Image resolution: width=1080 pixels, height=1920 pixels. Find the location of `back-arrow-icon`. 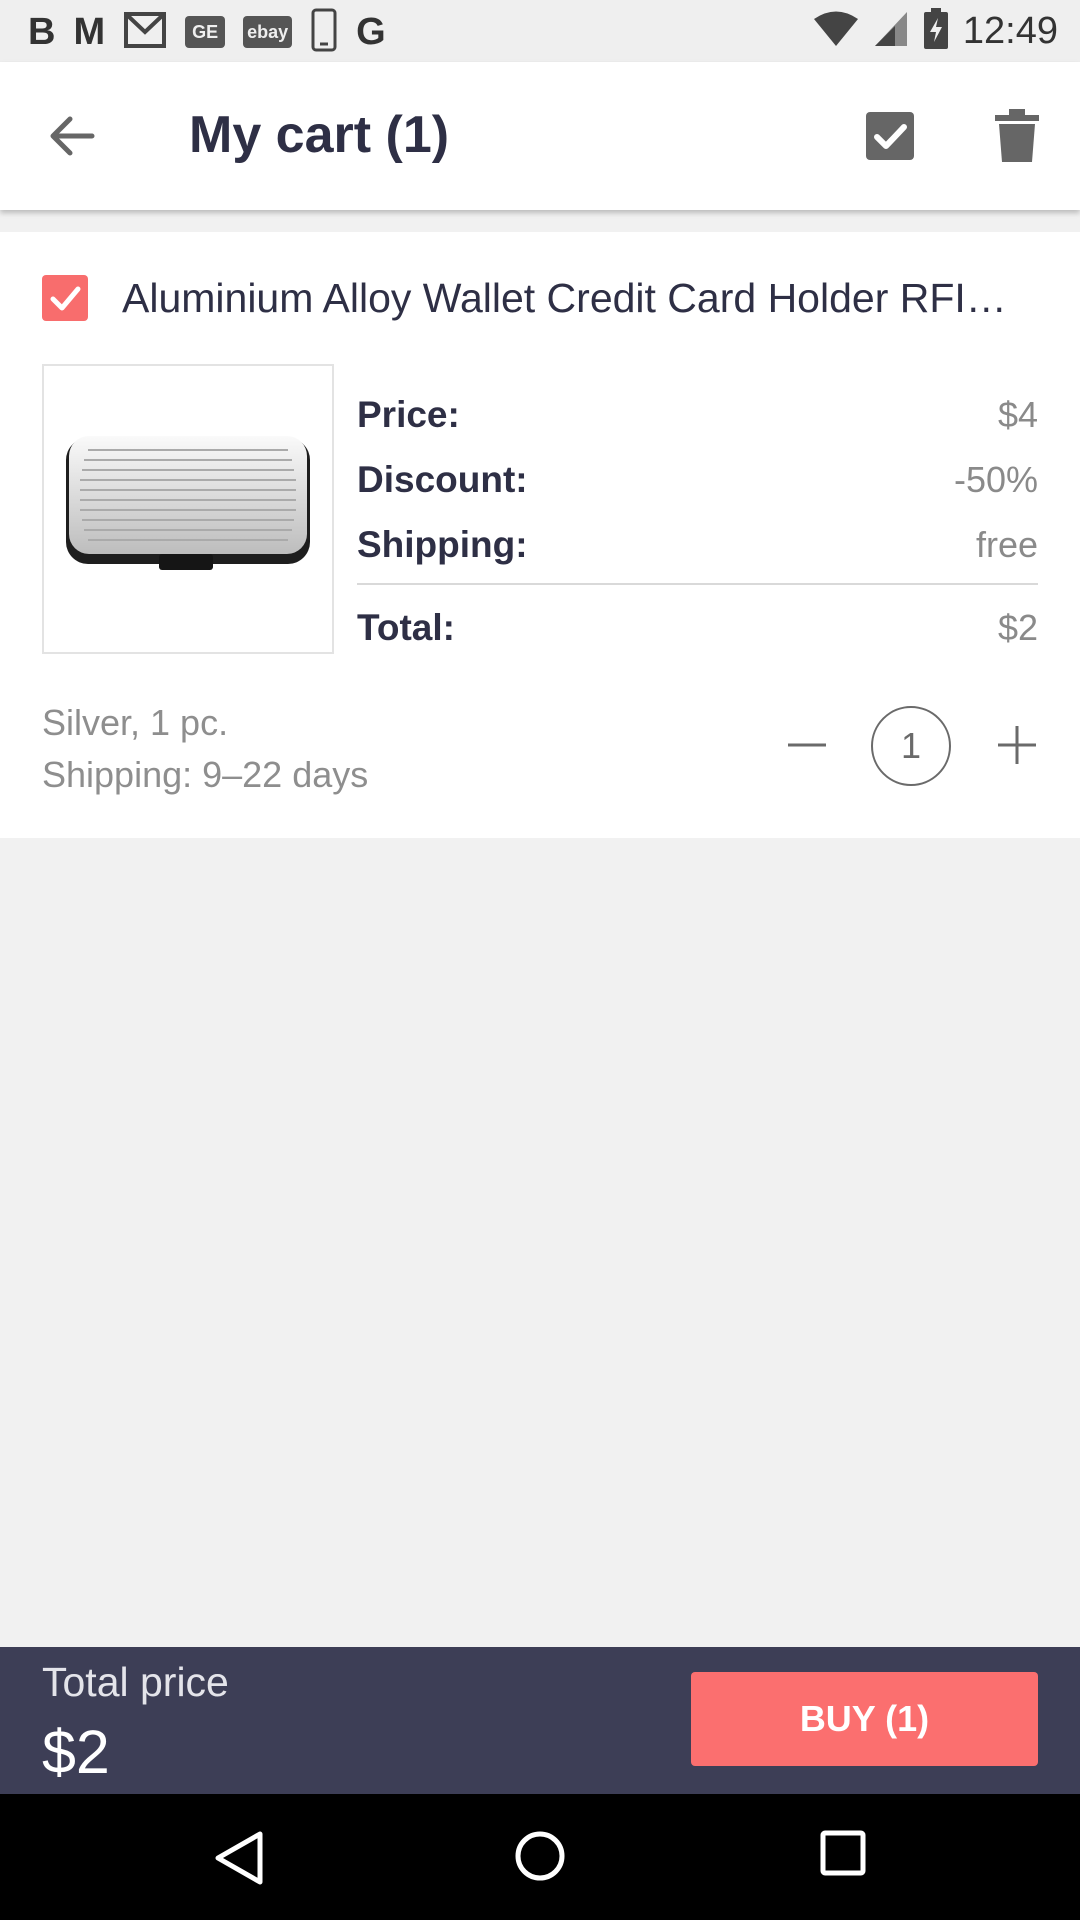

back-arrow-icon is located at coordinates (72, 136).